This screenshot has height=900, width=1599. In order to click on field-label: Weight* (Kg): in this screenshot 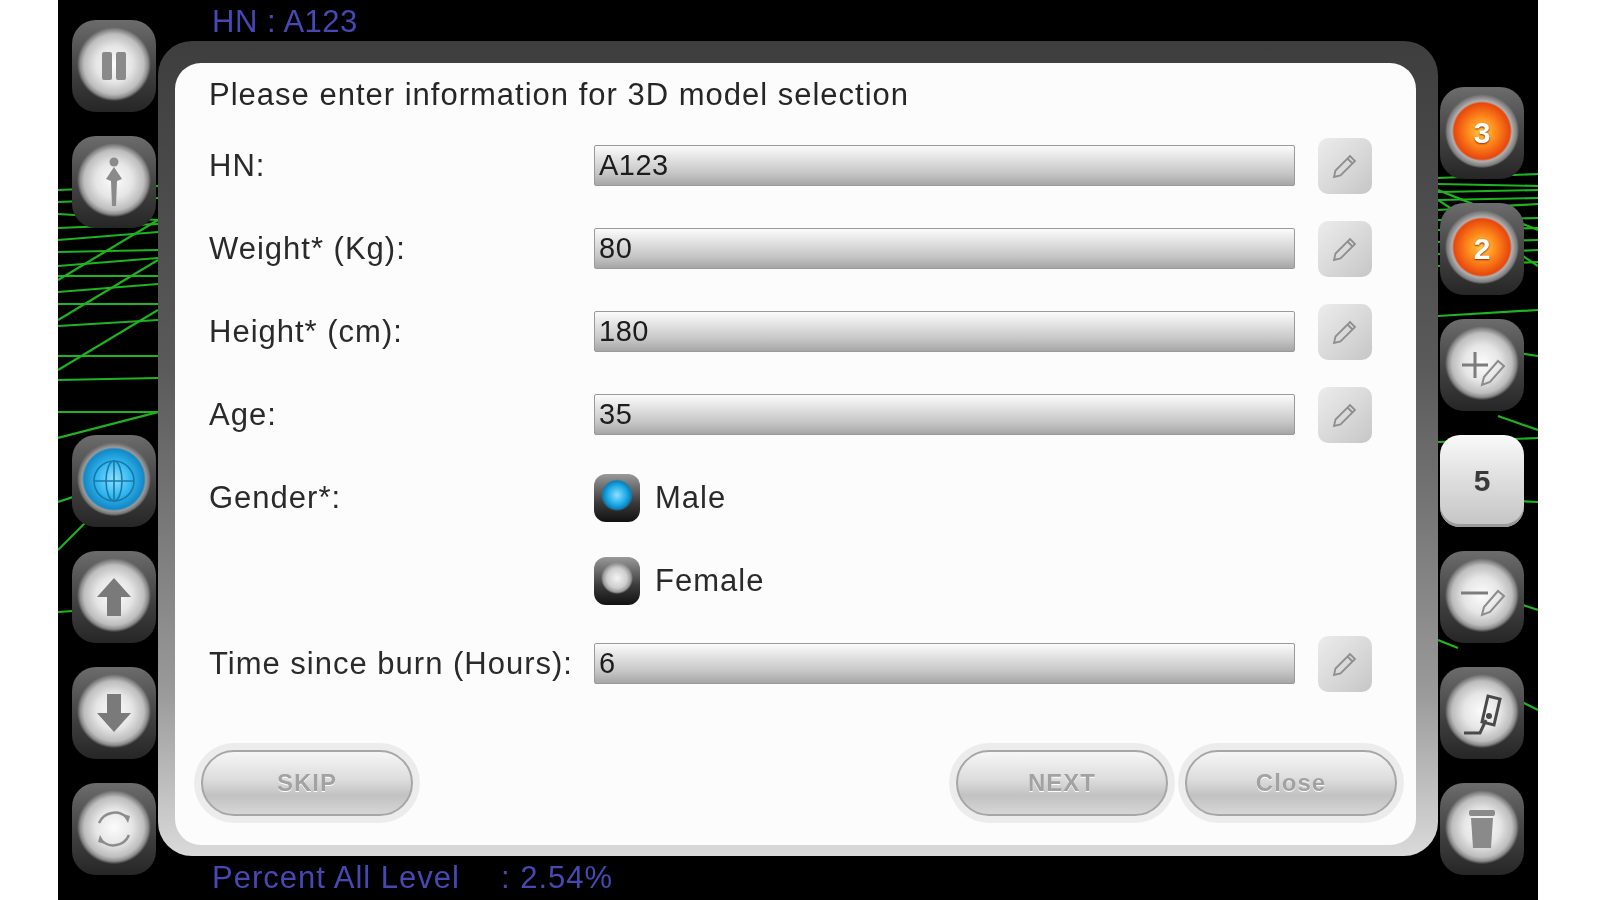, I will do `click(307, 248)`.